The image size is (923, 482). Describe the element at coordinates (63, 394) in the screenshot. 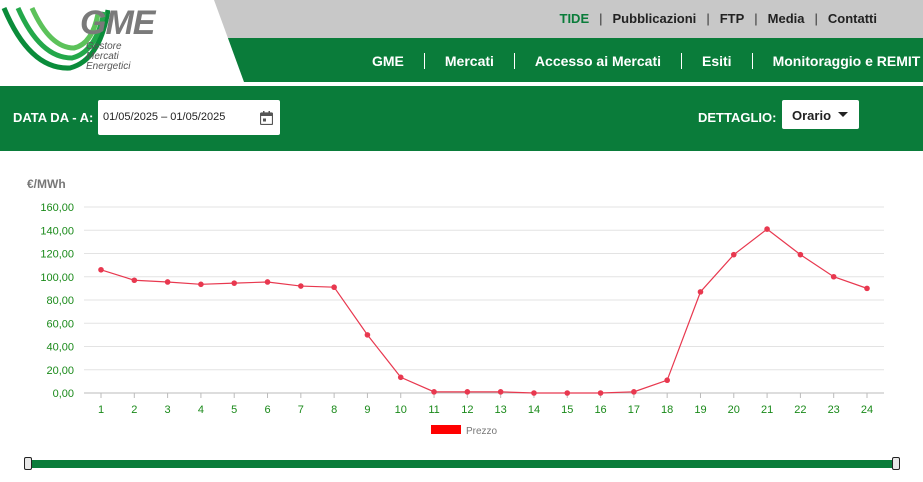

I see `y-tick-label: 0,00` at that location.